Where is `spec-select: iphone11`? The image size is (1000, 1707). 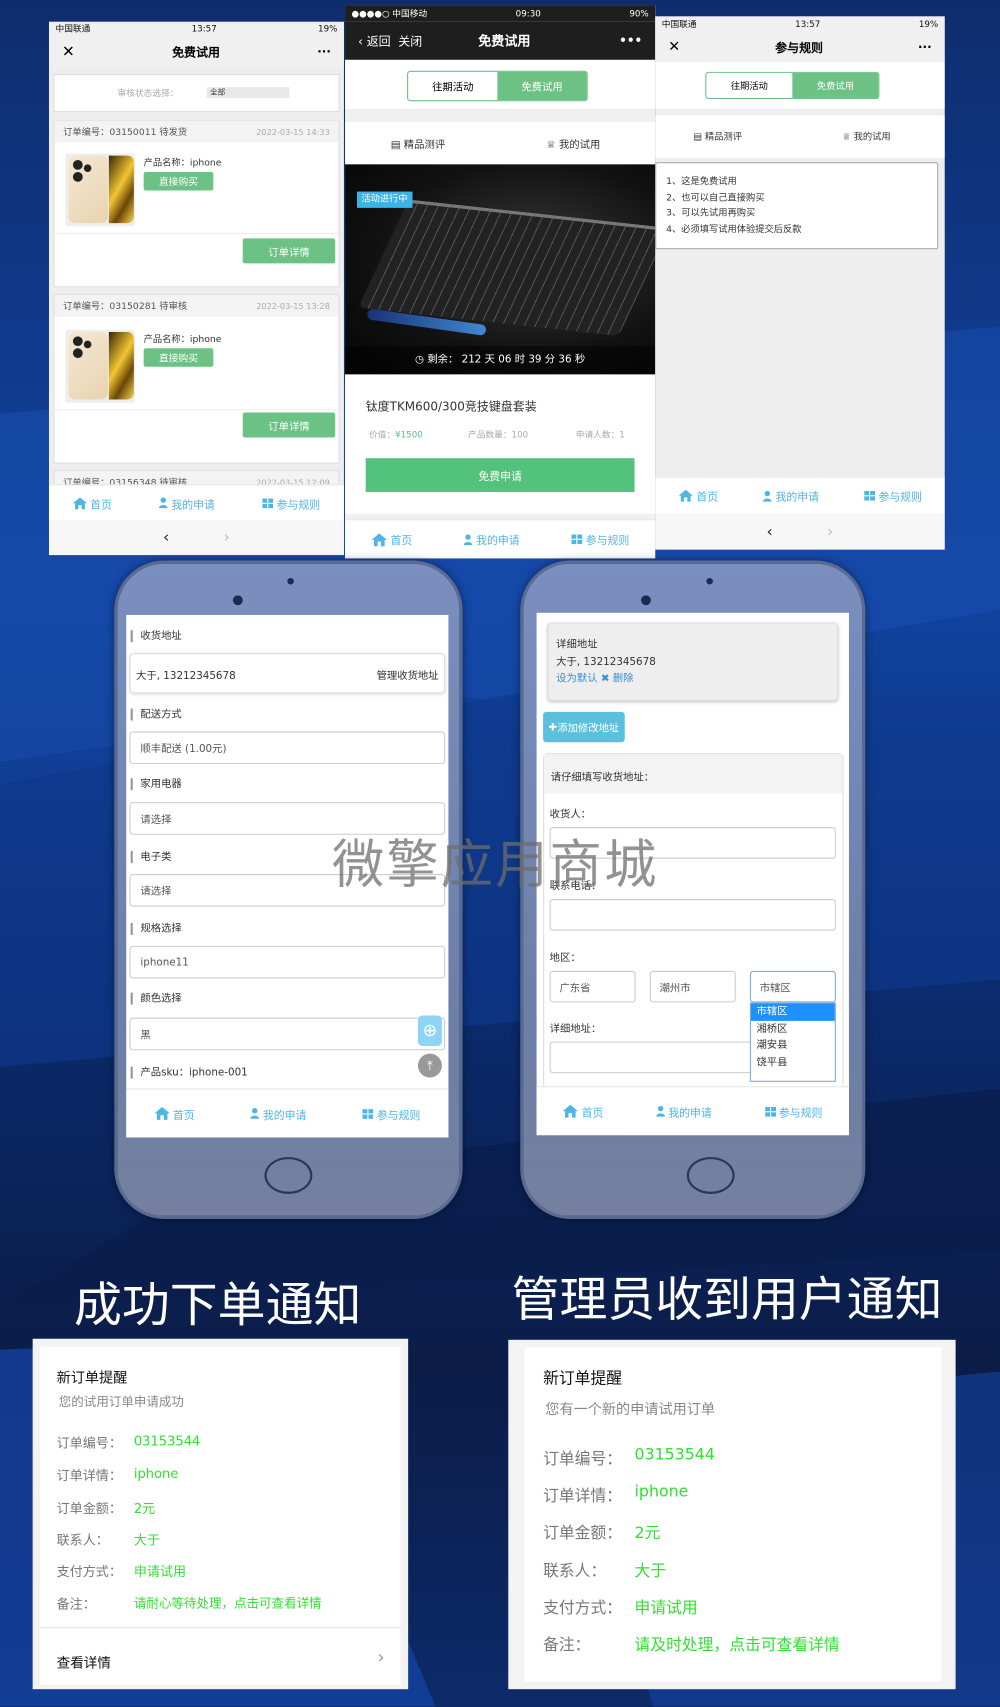
spec-select: iphone11 is located at coordinates (287, 962).